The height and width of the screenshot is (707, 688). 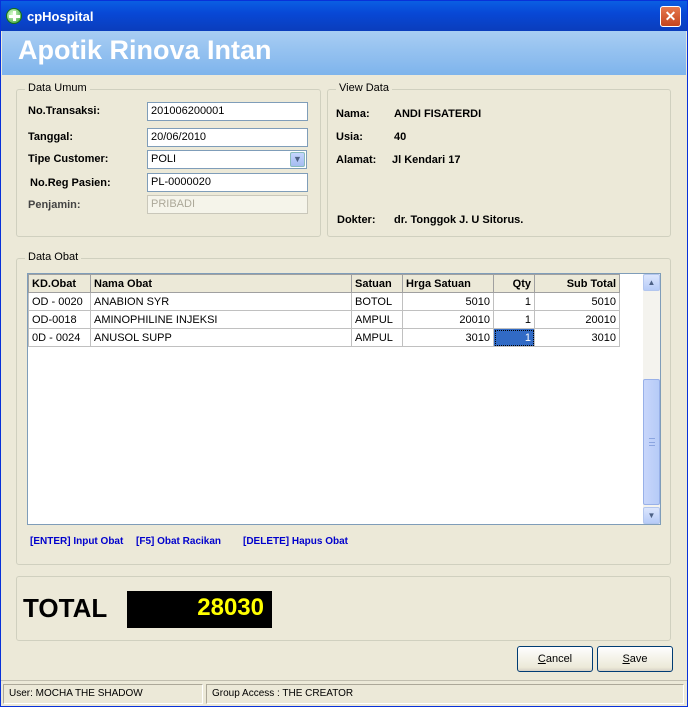 What do you see at coordinates (297, 159) in the screenshot?
I see `chevron-down-icon: ▼` at bounding box center [297, 159].